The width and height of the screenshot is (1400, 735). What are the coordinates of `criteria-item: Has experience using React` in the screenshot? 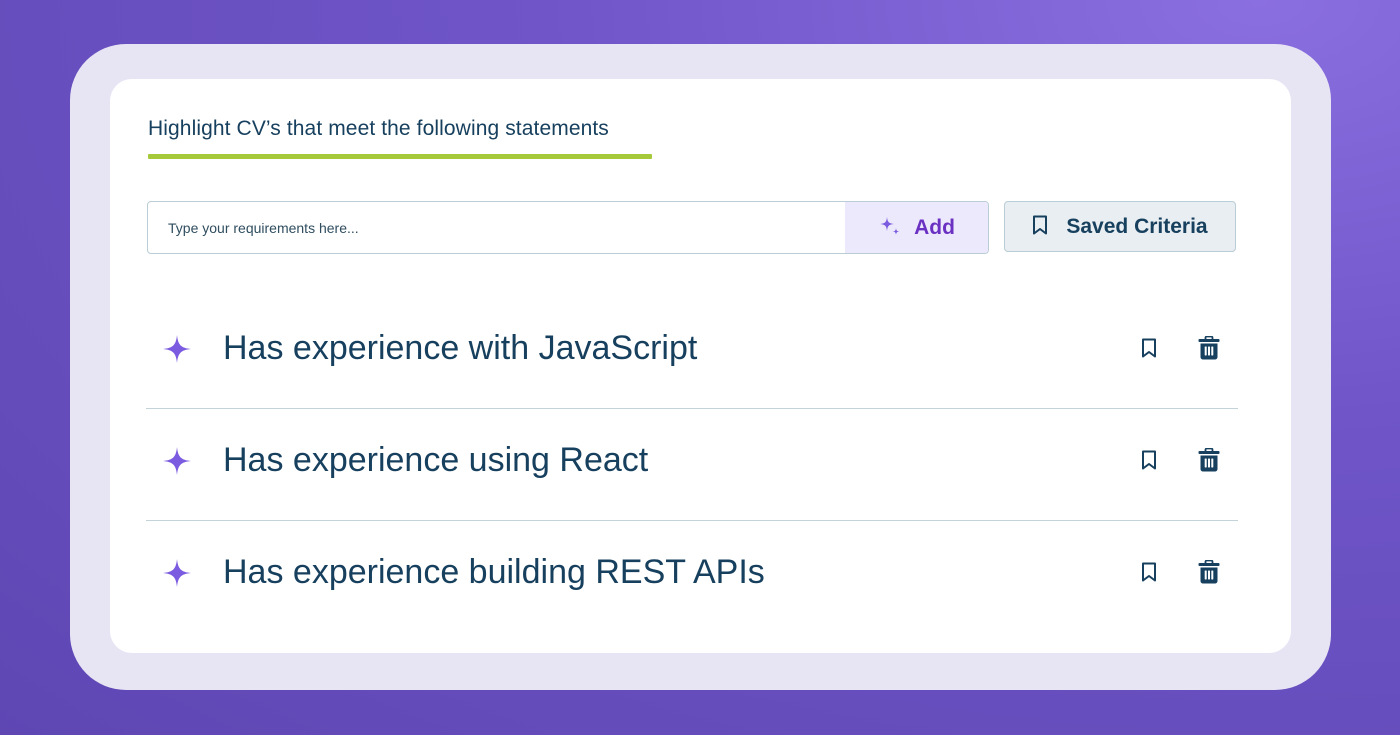 It's located at (692, 465).